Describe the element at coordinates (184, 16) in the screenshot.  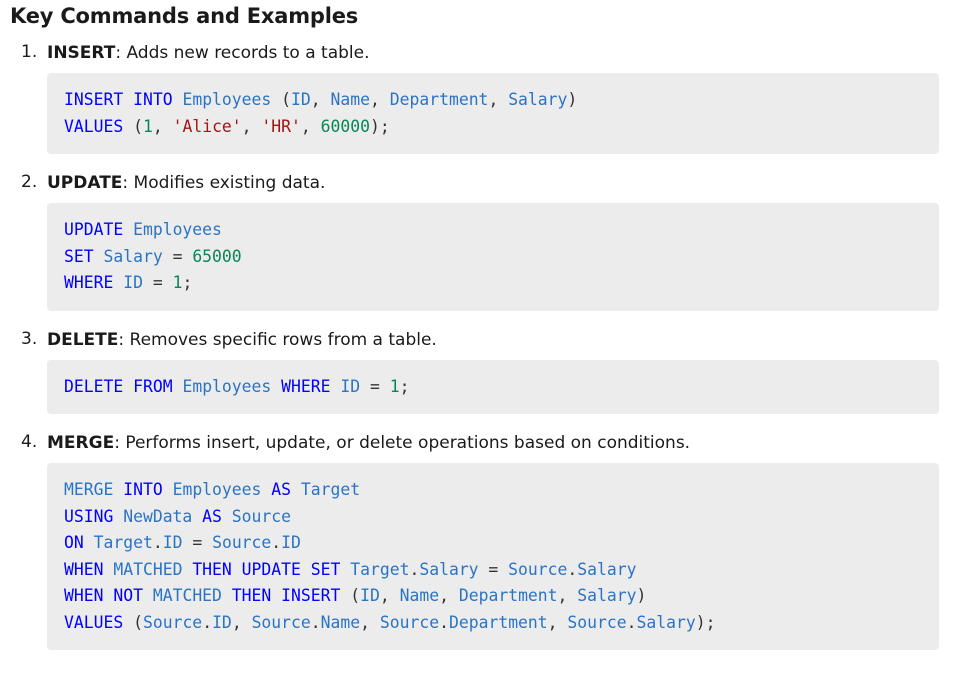
I see `section-heading: Key Commands and Examples` at that location.